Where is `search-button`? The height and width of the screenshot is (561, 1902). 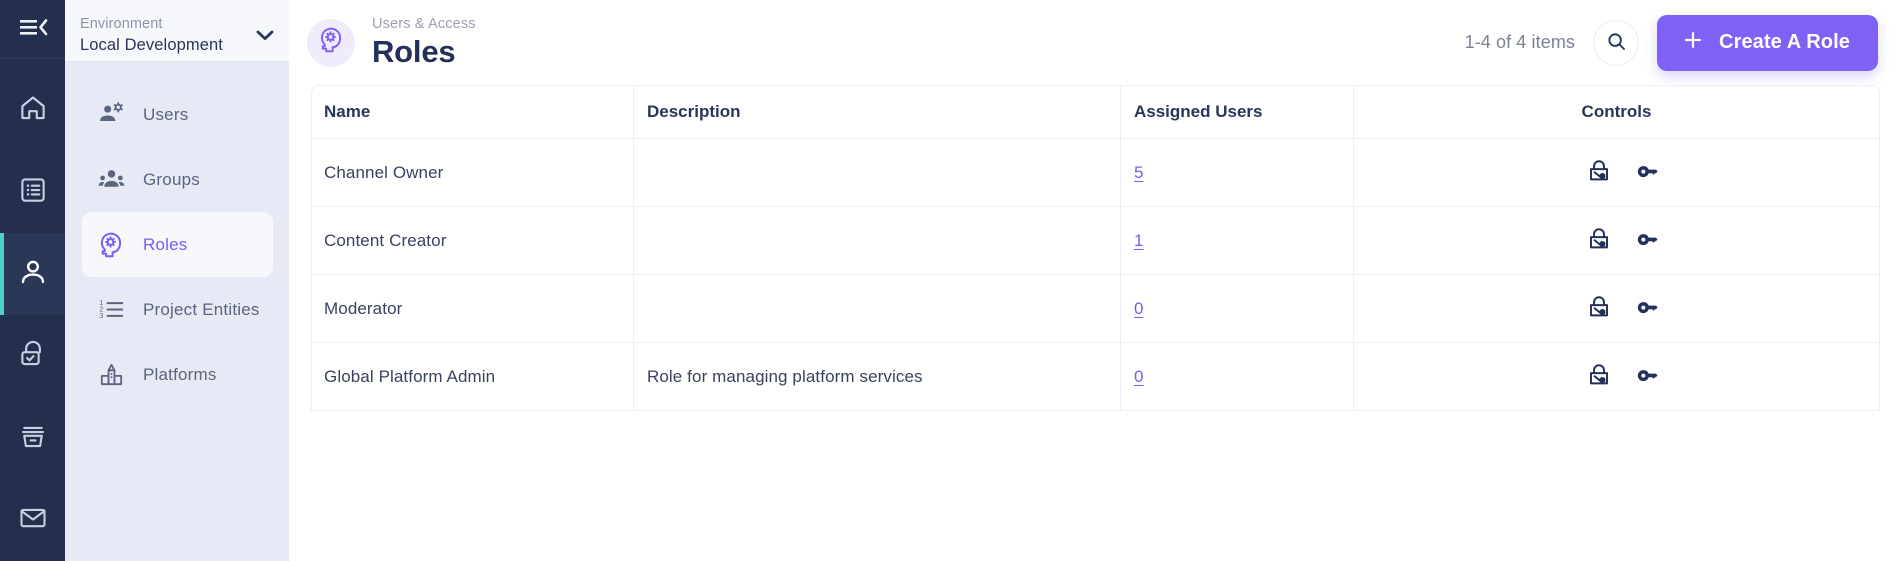 search-button is located at coordinates (1616, 42).